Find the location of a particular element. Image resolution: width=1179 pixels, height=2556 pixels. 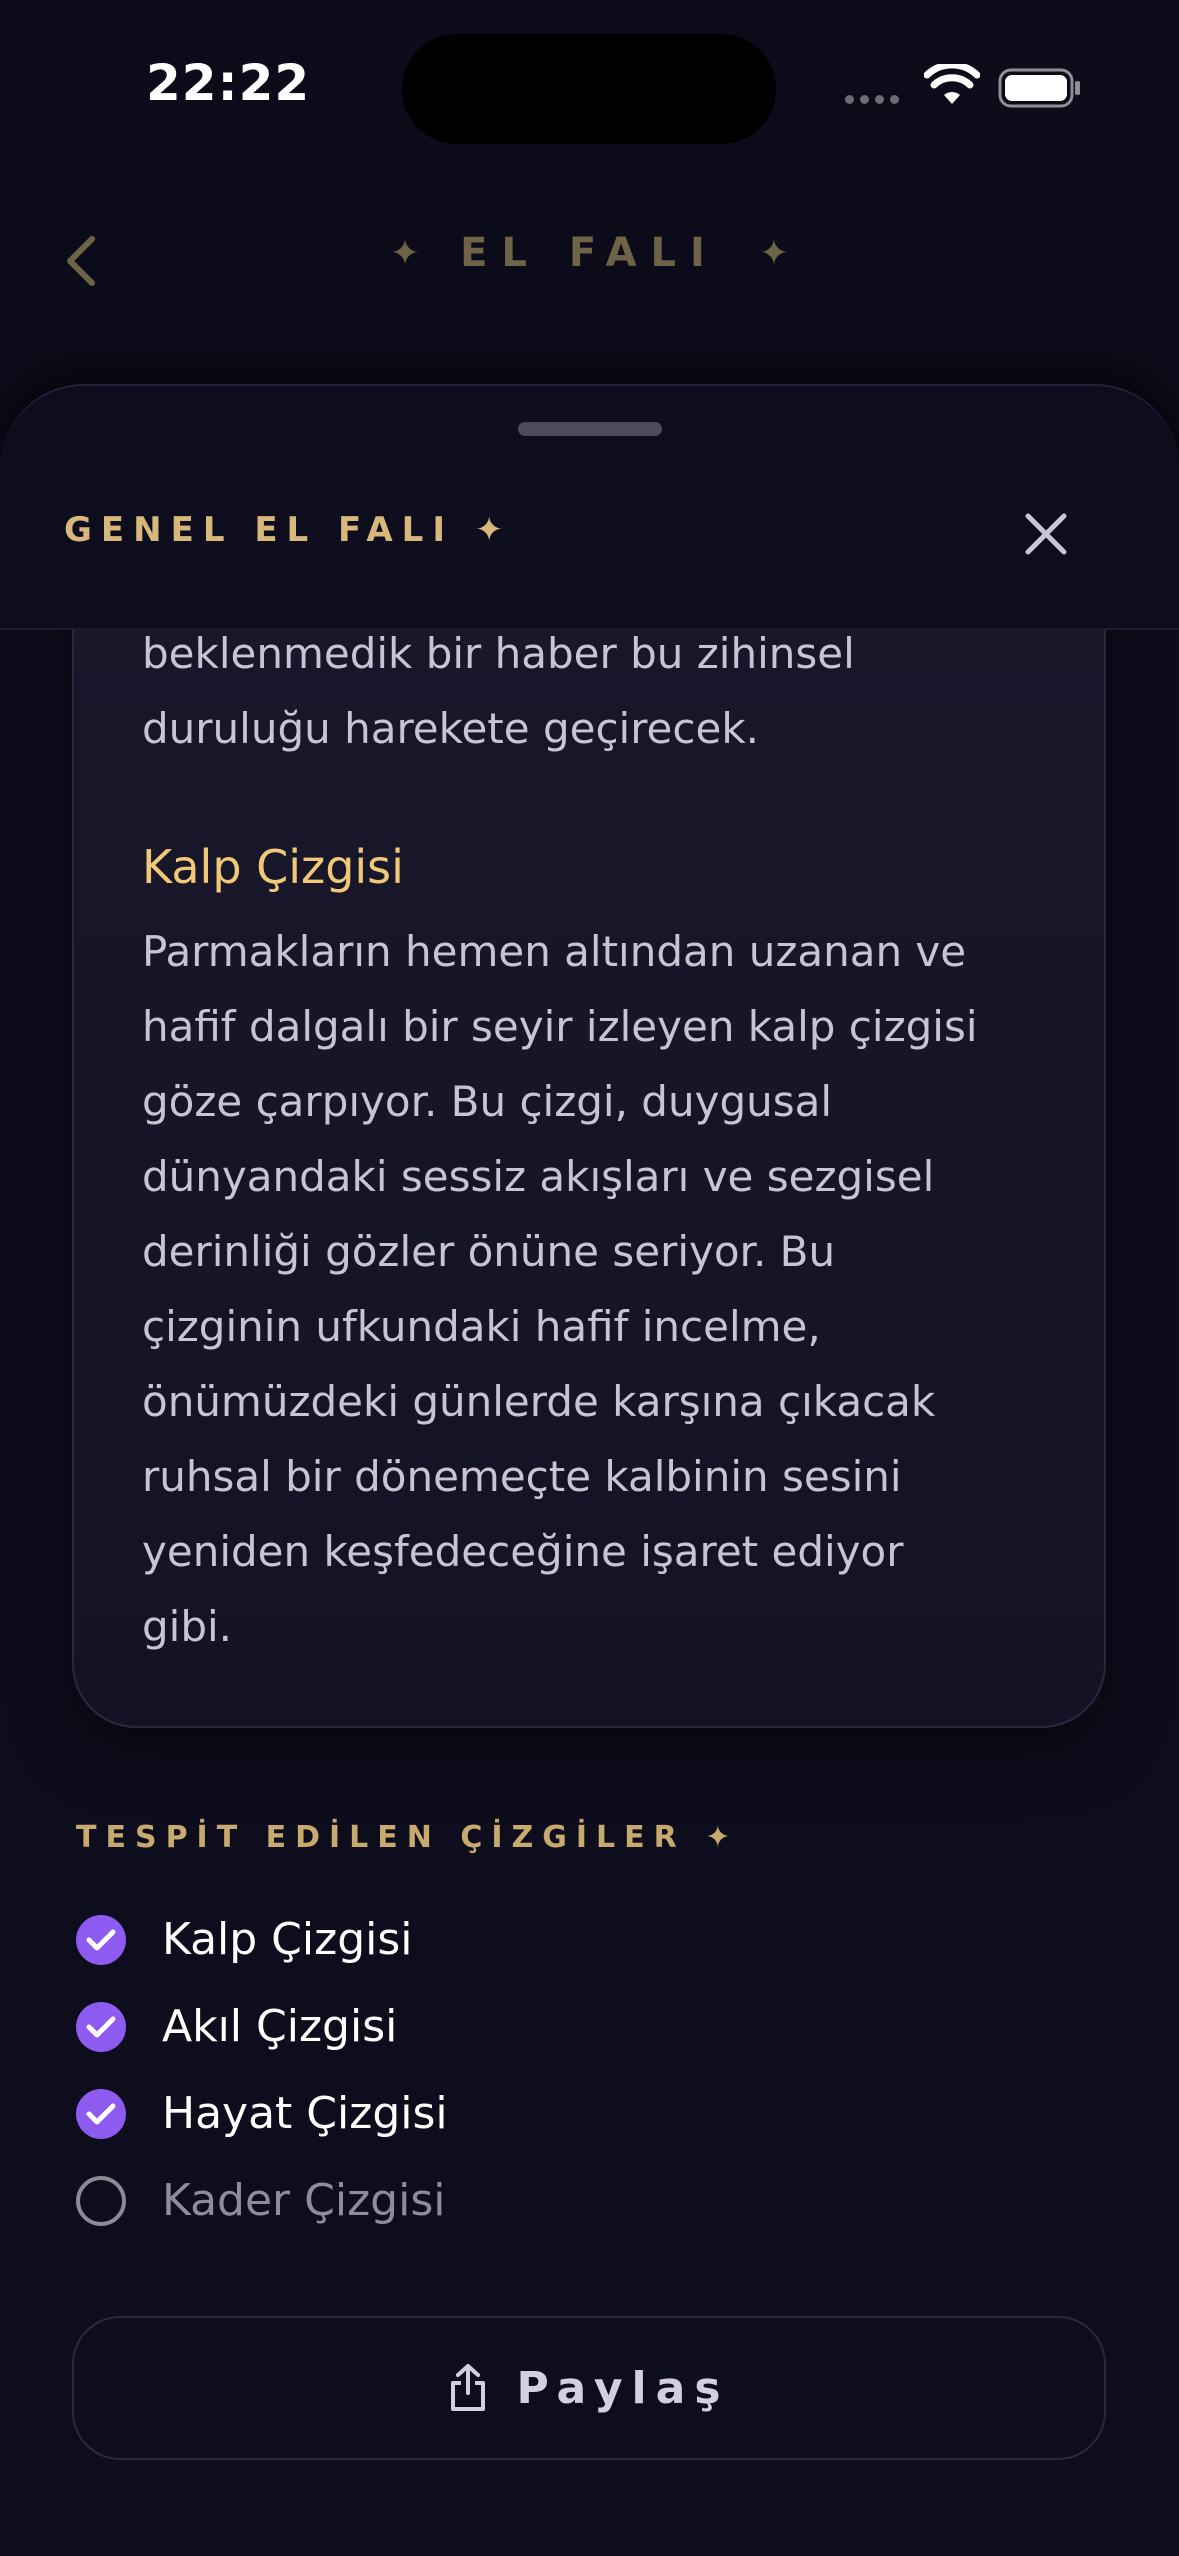

reading-section-heading: Kalp Çizgisi is located at coordinates (273, 867).